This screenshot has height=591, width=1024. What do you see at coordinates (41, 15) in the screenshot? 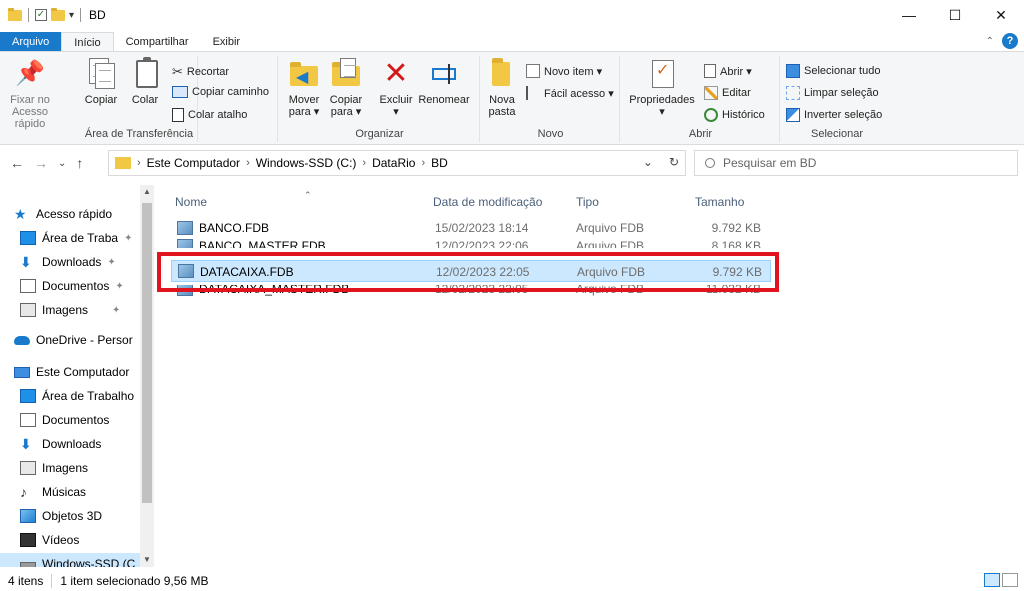
I see `properties-quick-icon: ✓` at bounding box center [41, 15].